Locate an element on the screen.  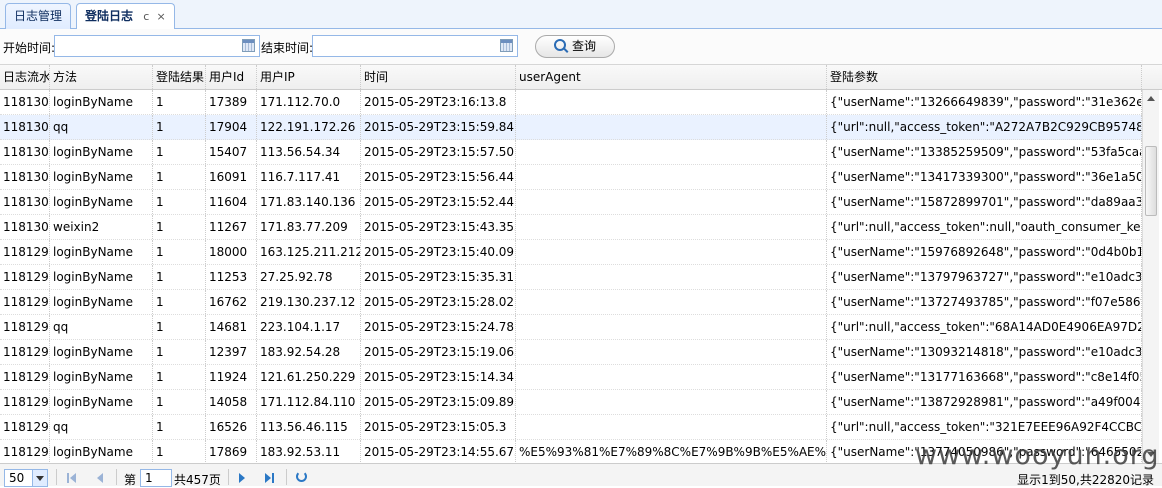
tab-bar: 日志管理 登陆日志 c × is located at coordinates (581, 15).